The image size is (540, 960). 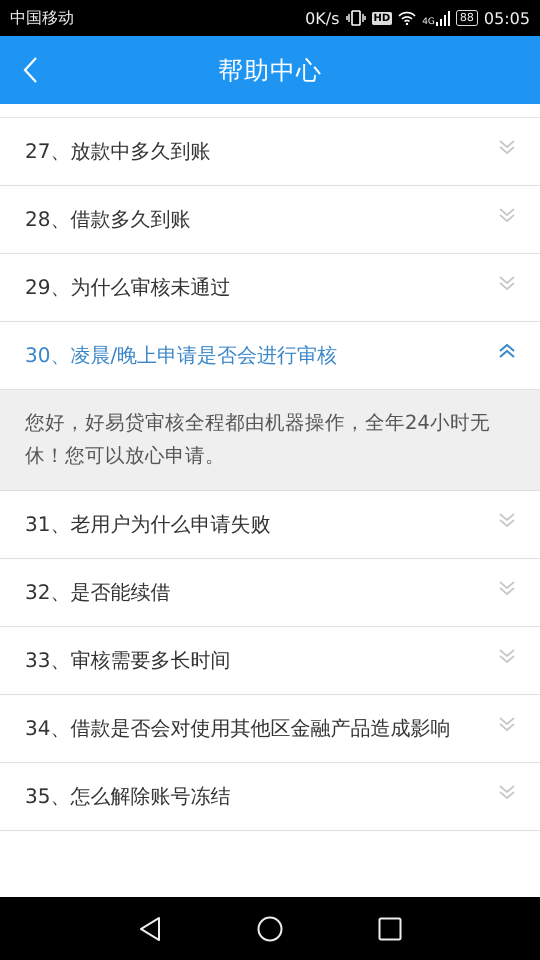 I want to click on network-speed: 0K/s, so click(x=322, y=18).